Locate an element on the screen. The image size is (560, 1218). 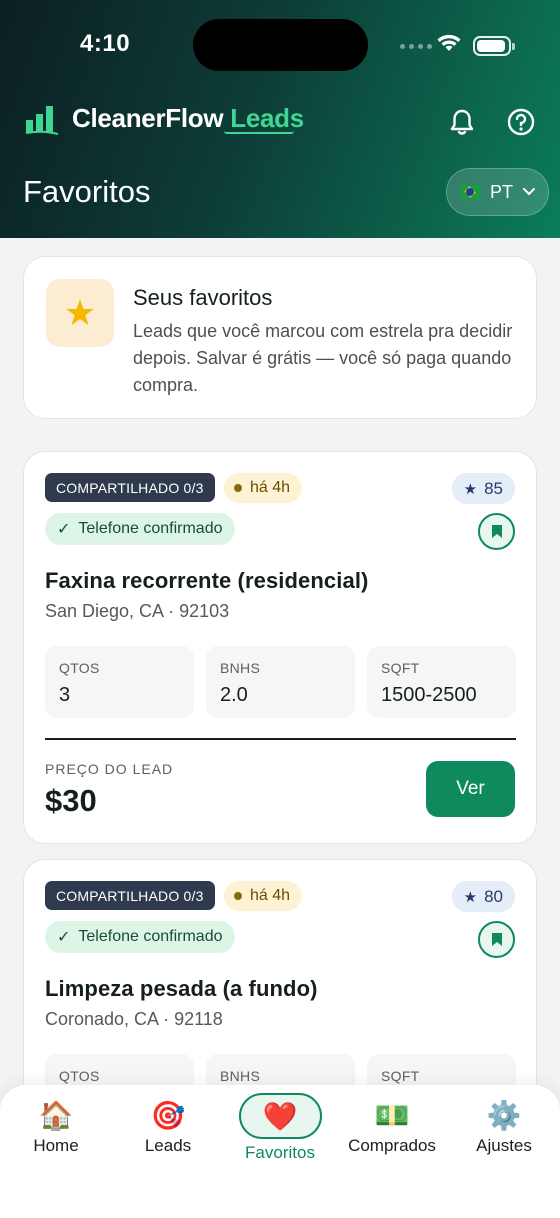
score-badge: ★ 80 is located at coordinates (483, 896).